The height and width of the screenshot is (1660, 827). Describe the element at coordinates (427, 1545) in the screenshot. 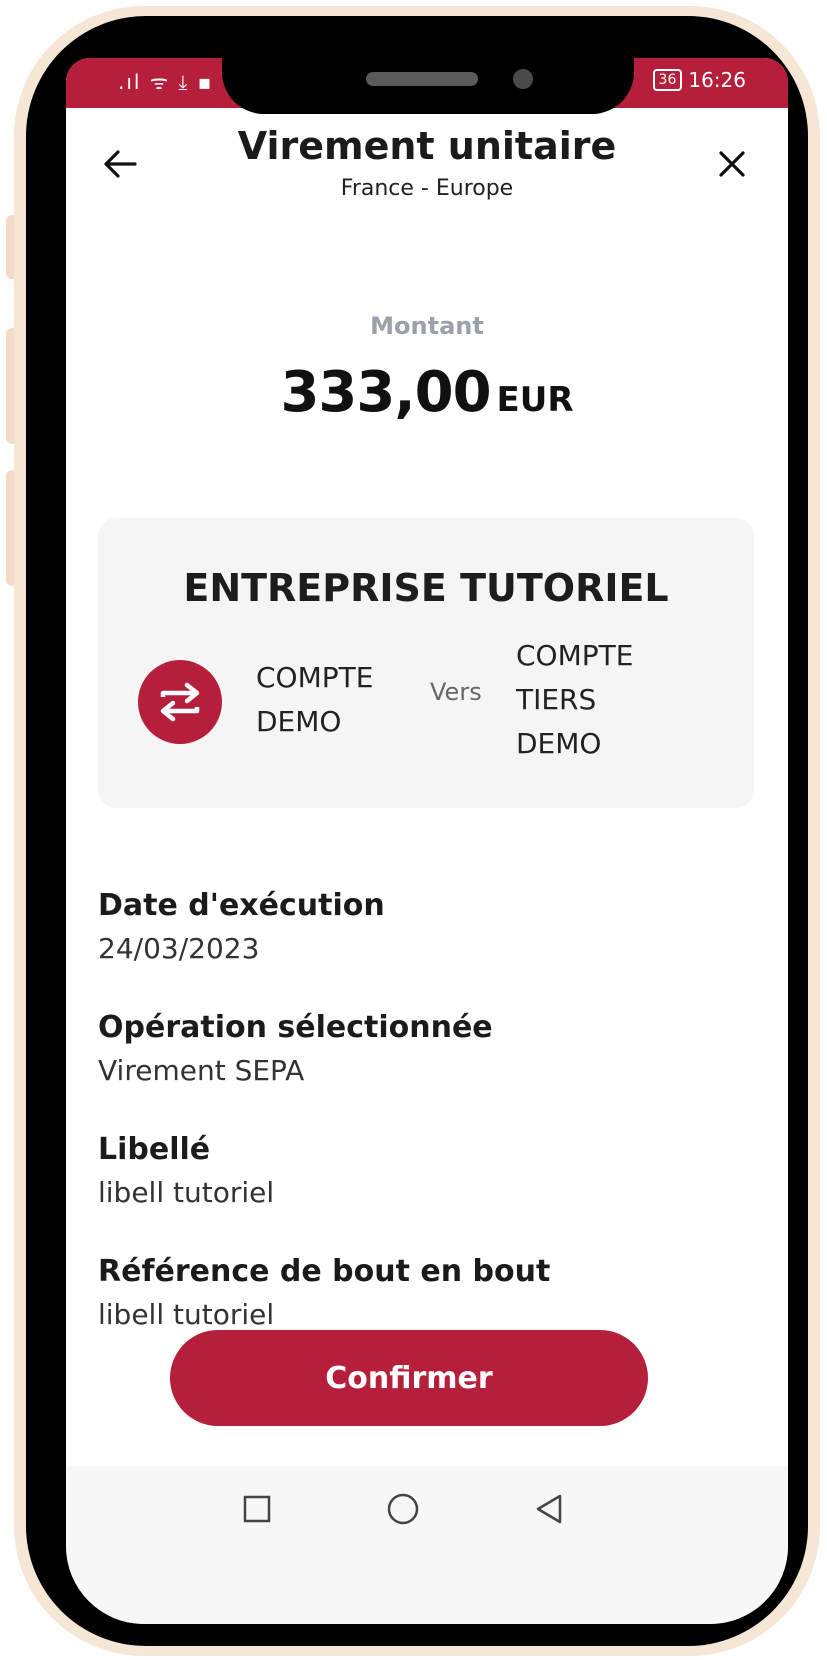

I see `android-nav-bar` at that location.